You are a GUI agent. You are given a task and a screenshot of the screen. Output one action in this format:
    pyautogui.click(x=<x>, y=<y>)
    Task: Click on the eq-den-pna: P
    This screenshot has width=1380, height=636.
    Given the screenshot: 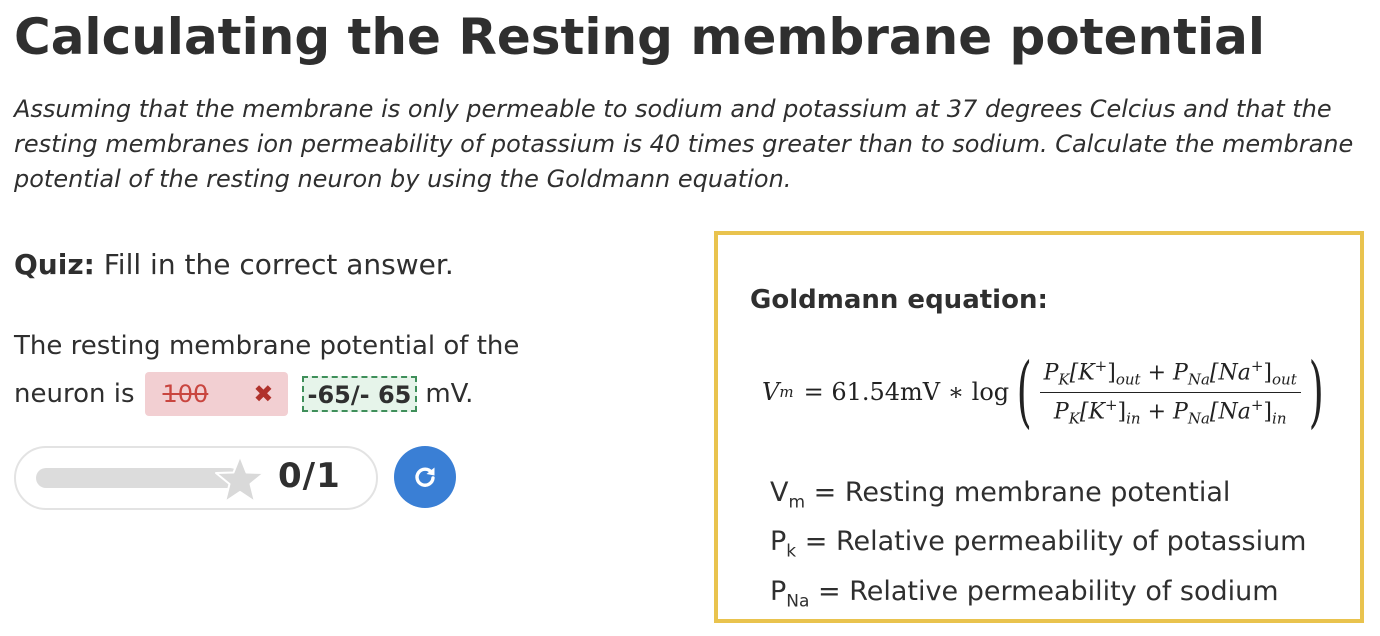 What is the action you would take?
    pyautogui.click(x=1180, y=411)
    